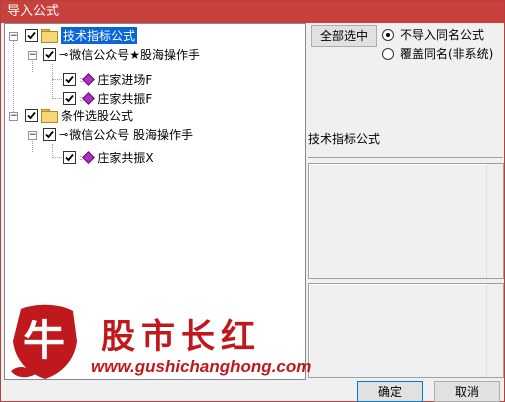  Describe the element at coordinates (446, 53) in the screenshot. I see `radio-label: 覆盖同名(非系统)` at that location.